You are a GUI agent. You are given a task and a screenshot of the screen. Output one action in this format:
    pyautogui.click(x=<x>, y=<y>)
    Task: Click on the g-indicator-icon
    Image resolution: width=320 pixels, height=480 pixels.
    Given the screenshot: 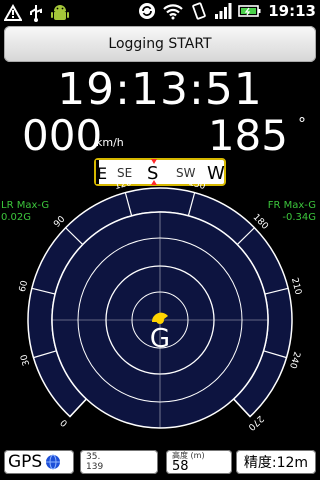 What is the action you would take?
    pyautogui.click(x=159, y=317)
    